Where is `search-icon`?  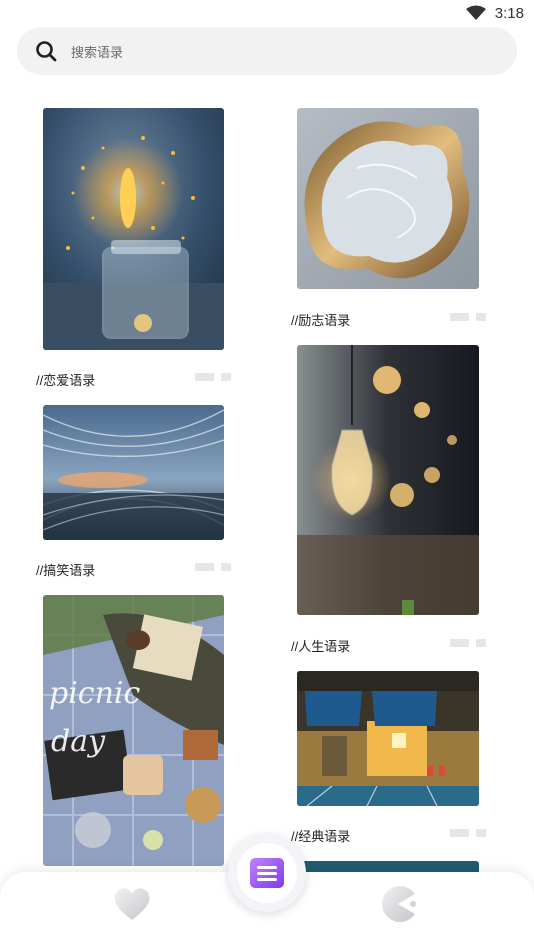
search-icon is located at coordinates (46, 51).